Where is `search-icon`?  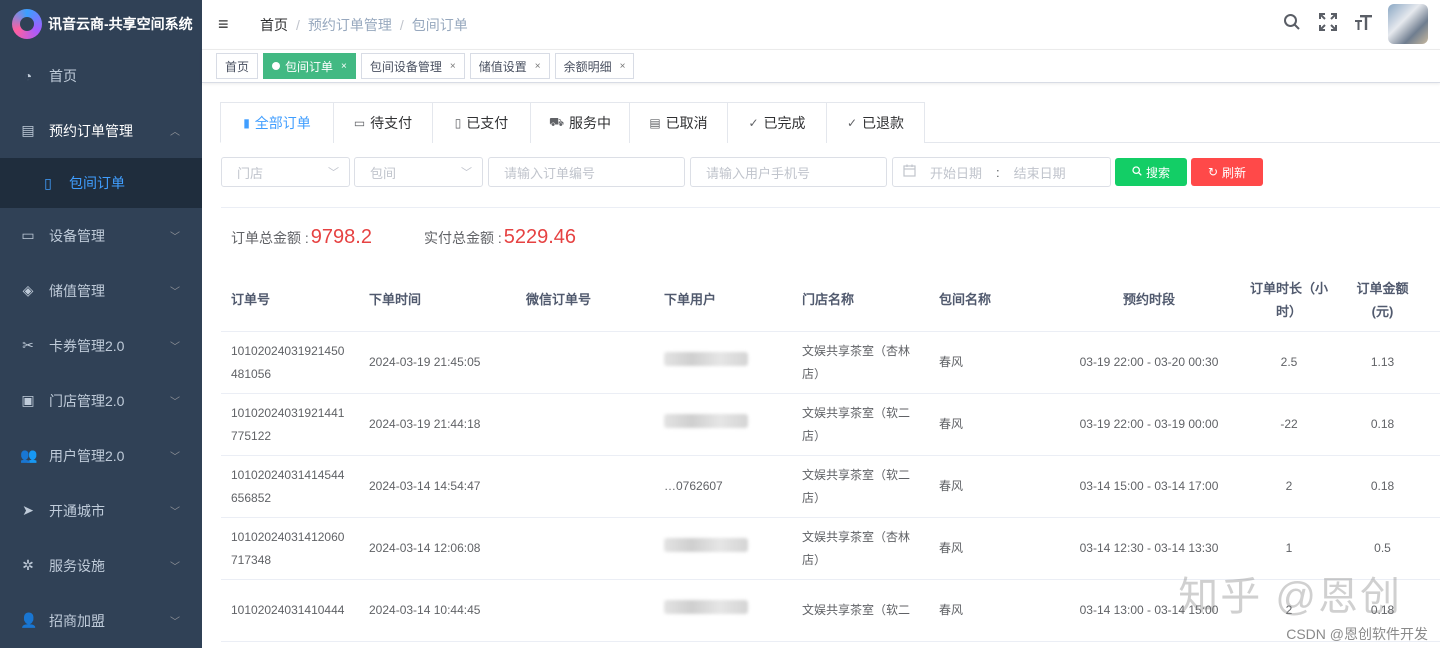 search-icon is located at coordinates (1292, 24).